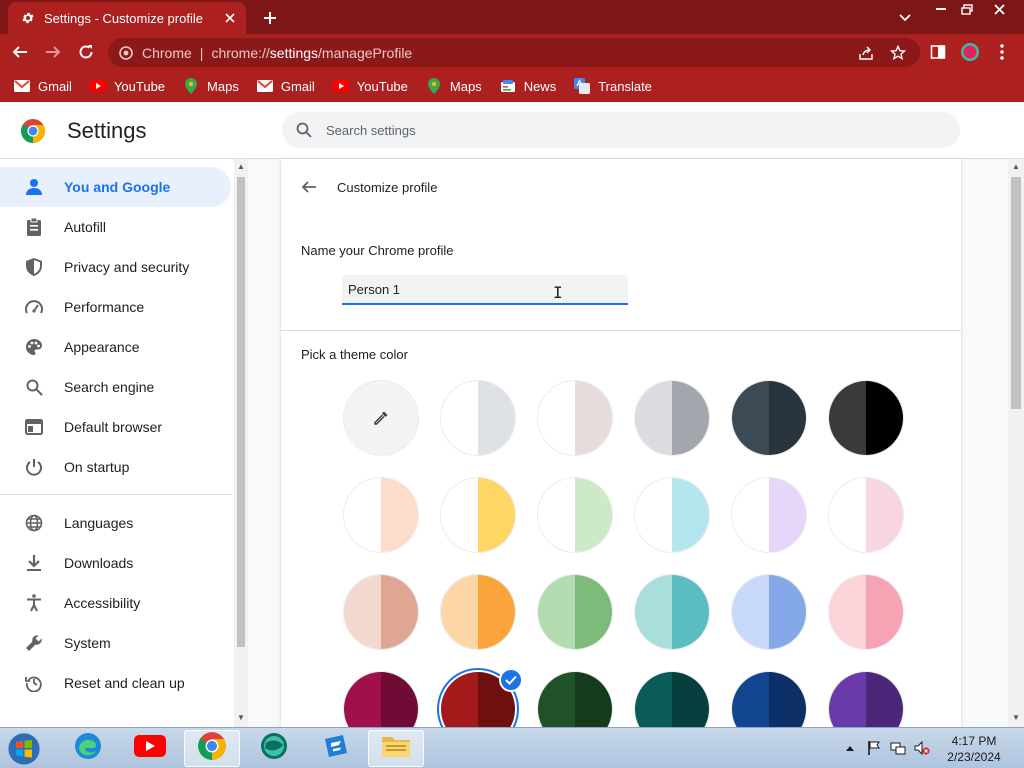 The height and width of the screenshot is (768, 1024). I want to click on sidebar-item-downloads: Downloads, so click(116, 563).